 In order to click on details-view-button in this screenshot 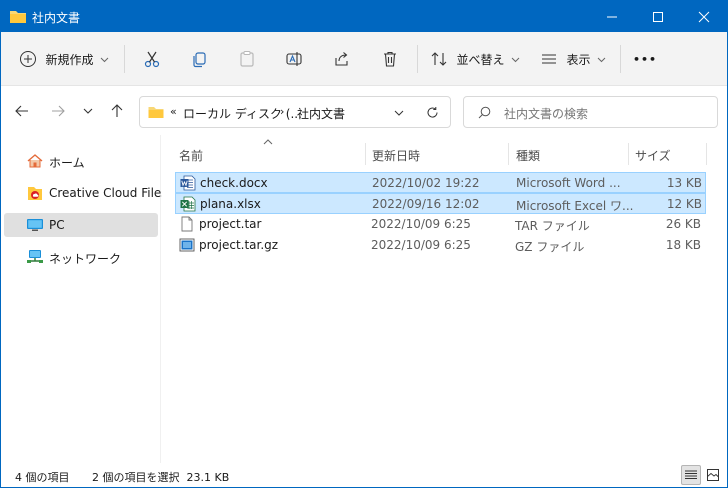, I will do `click(691, 475)`.